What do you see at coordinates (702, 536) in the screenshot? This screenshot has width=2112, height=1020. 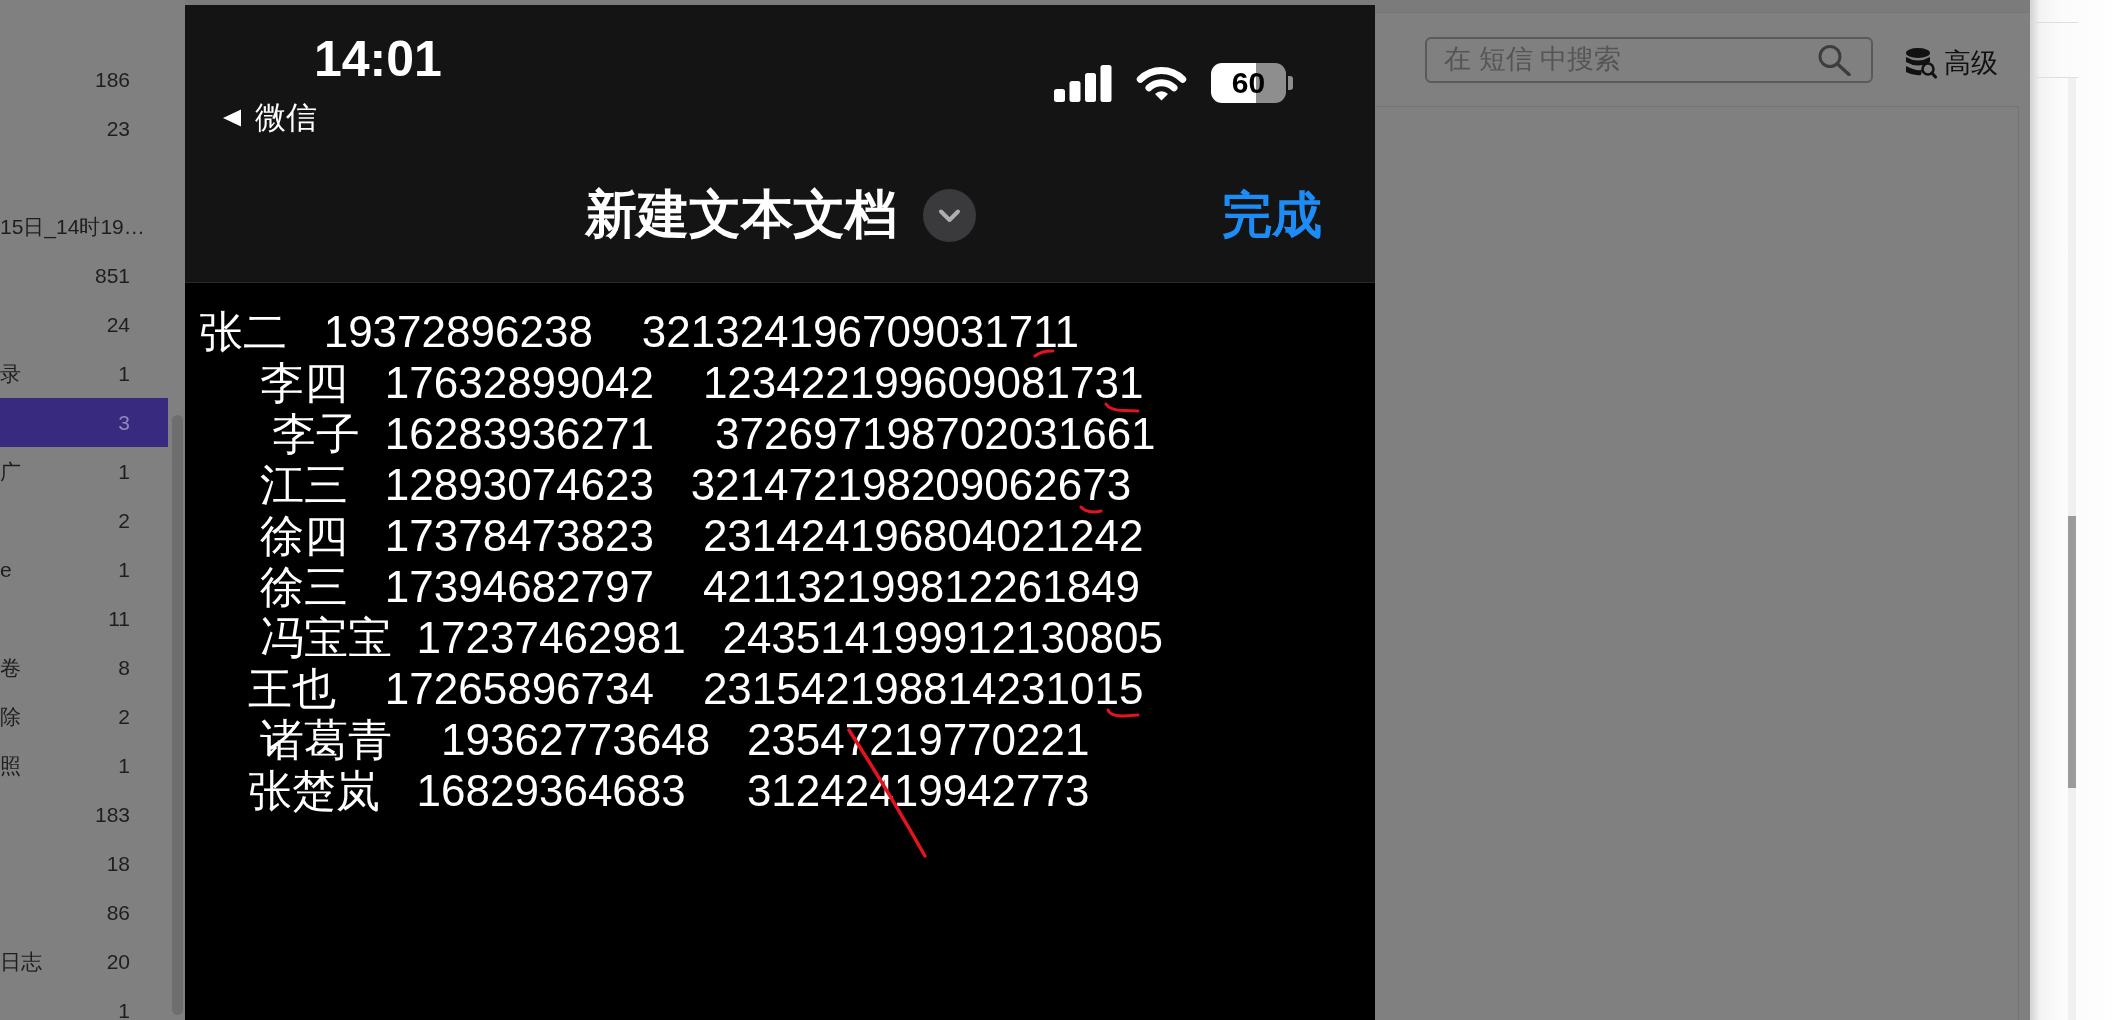 I see `document-line: 徐四 17378473823 231424196804021242` at bounding box center [702, 536].